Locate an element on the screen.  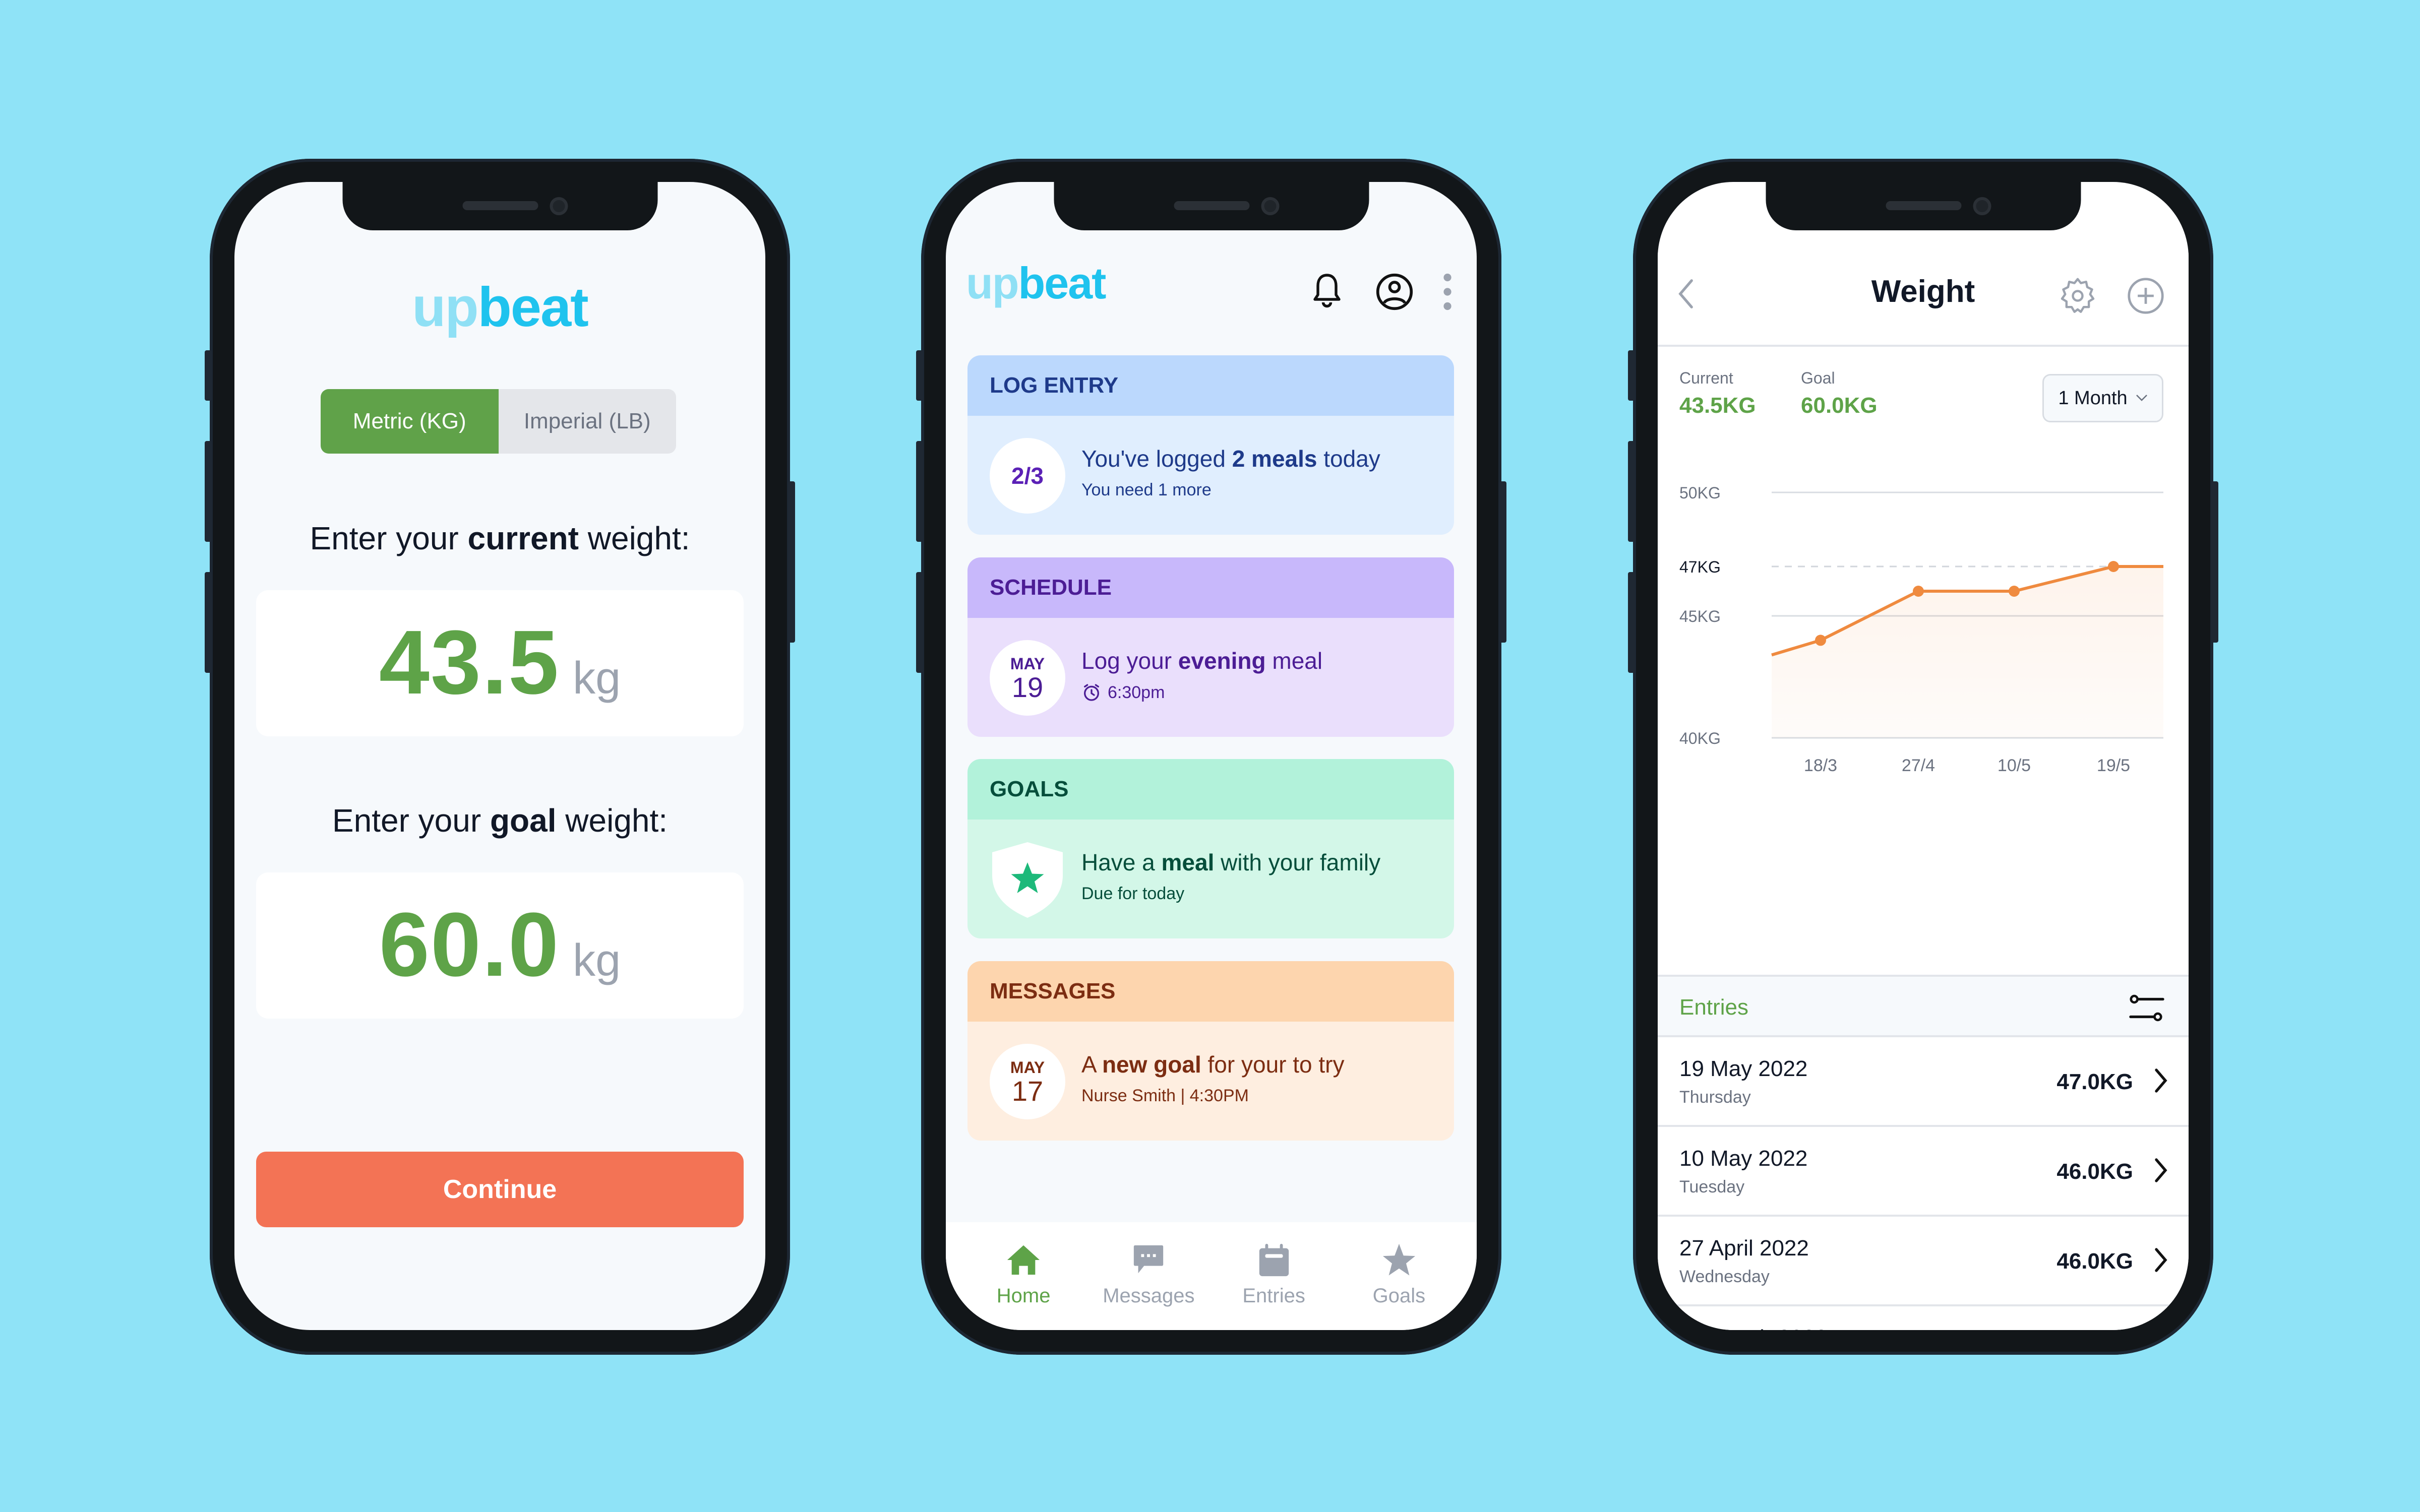
goal-weight-unit: kg is located at coordinates (597, 960).